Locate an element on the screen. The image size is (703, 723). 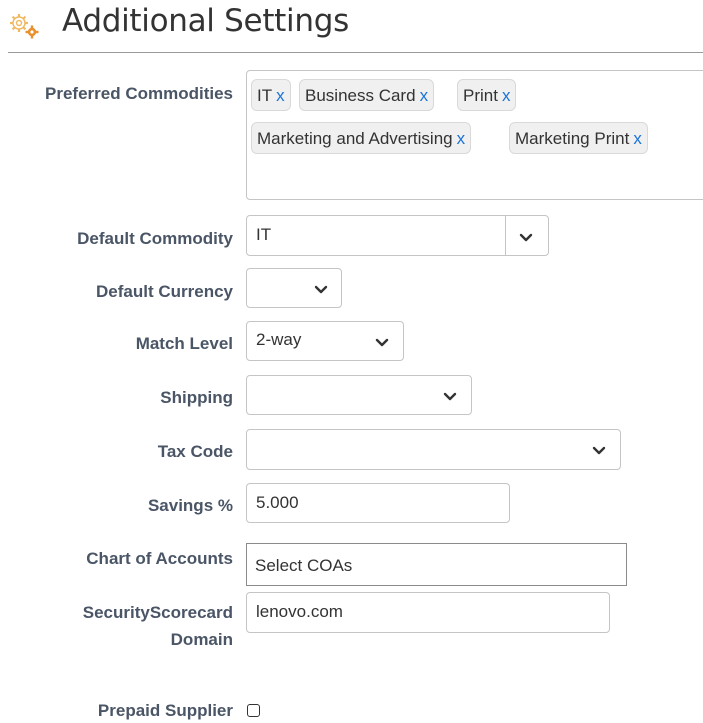
prepaid-supplier-checkbox is located at coordinates (253, 710).